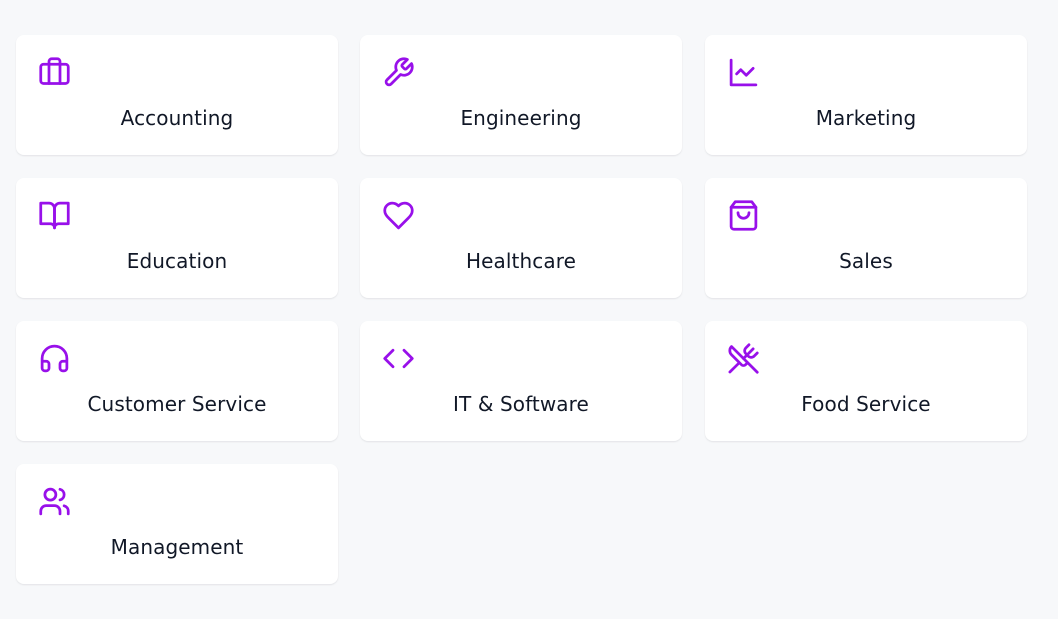 This screenshot has height=619, width=1058. Describe the element at coordinates (177, 404) in the screenshot. I see `category-label: Customer Service` at that location.